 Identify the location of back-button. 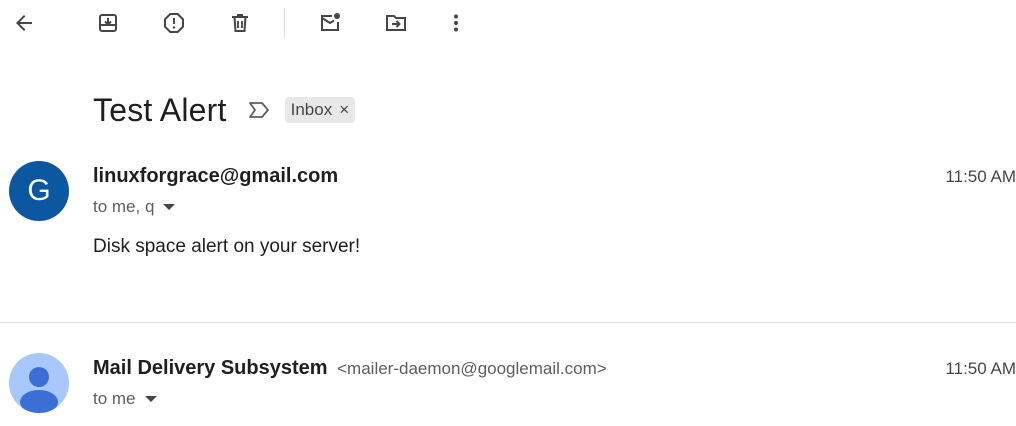
(24, 23).